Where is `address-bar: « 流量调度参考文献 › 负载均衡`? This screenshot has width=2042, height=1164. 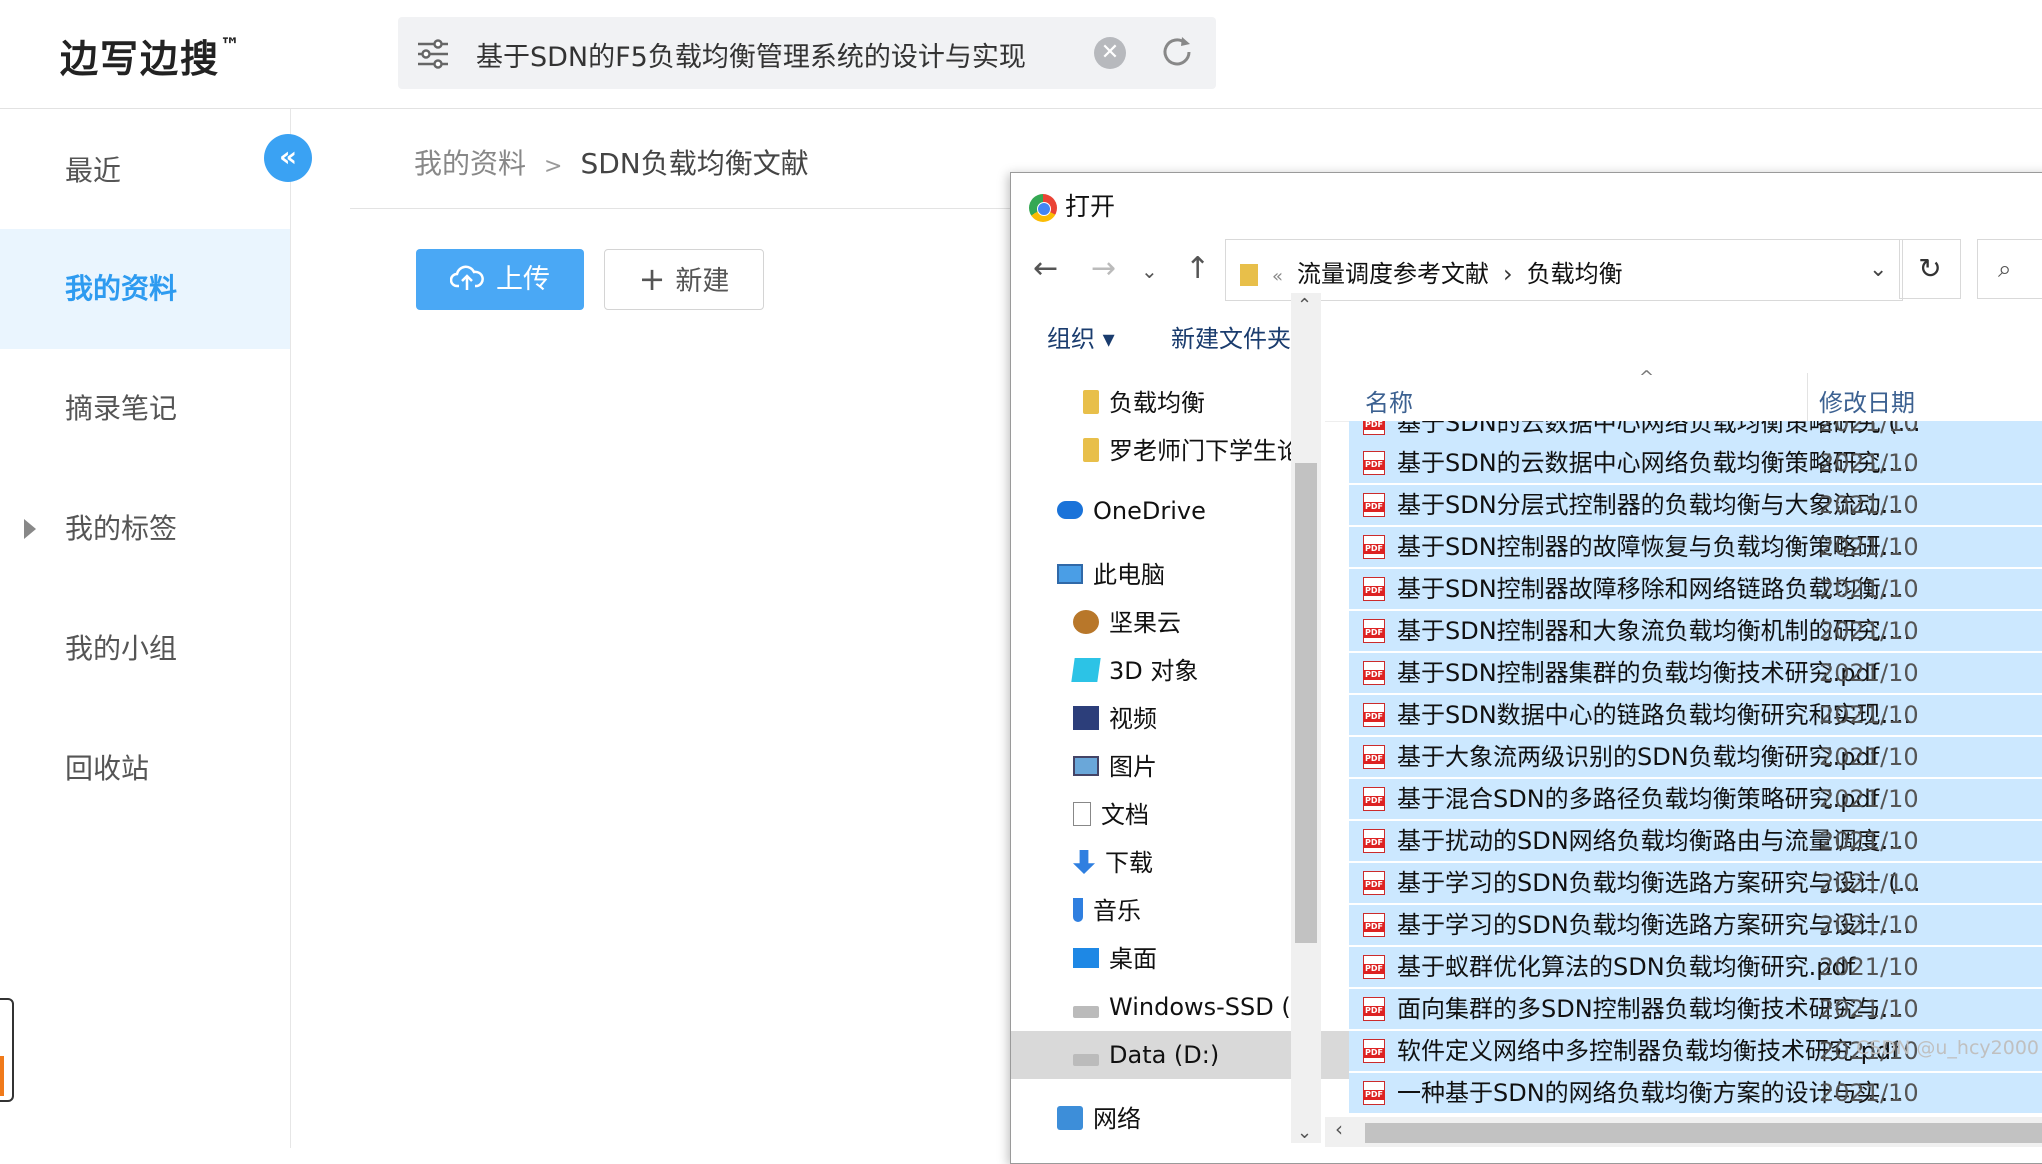
address-bar: « 流量调度参考文献 › 负载均衡 is located at coordinates (1564, 270).